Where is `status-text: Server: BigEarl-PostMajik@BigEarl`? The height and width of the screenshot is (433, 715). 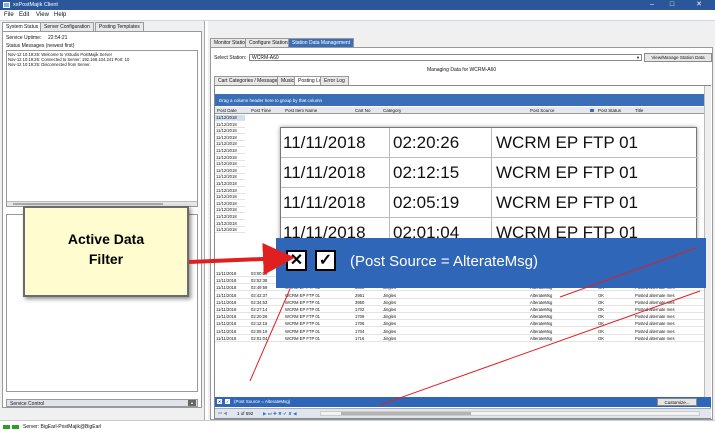
status-text: Server: BigEarl-PostMajik@BigEarl is located at coordinates (62, 427).